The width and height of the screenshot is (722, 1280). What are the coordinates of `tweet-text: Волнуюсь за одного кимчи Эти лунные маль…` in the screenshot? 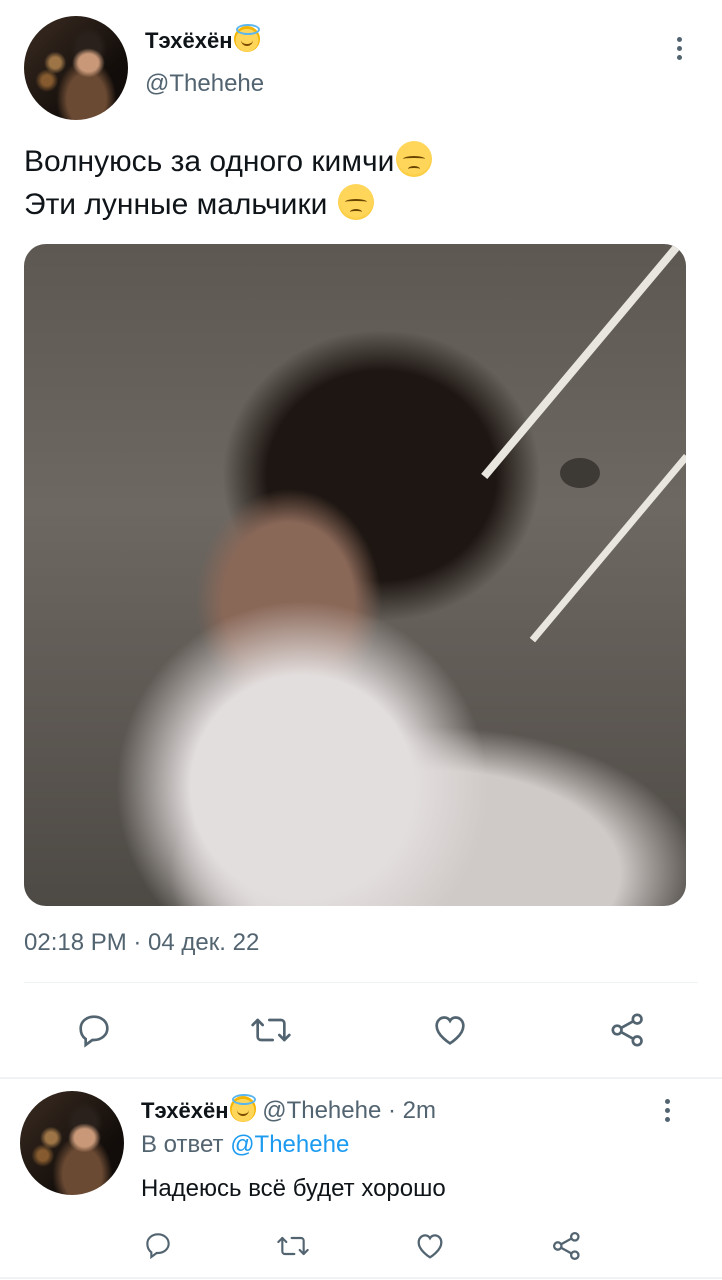 It's located at (228, 183).